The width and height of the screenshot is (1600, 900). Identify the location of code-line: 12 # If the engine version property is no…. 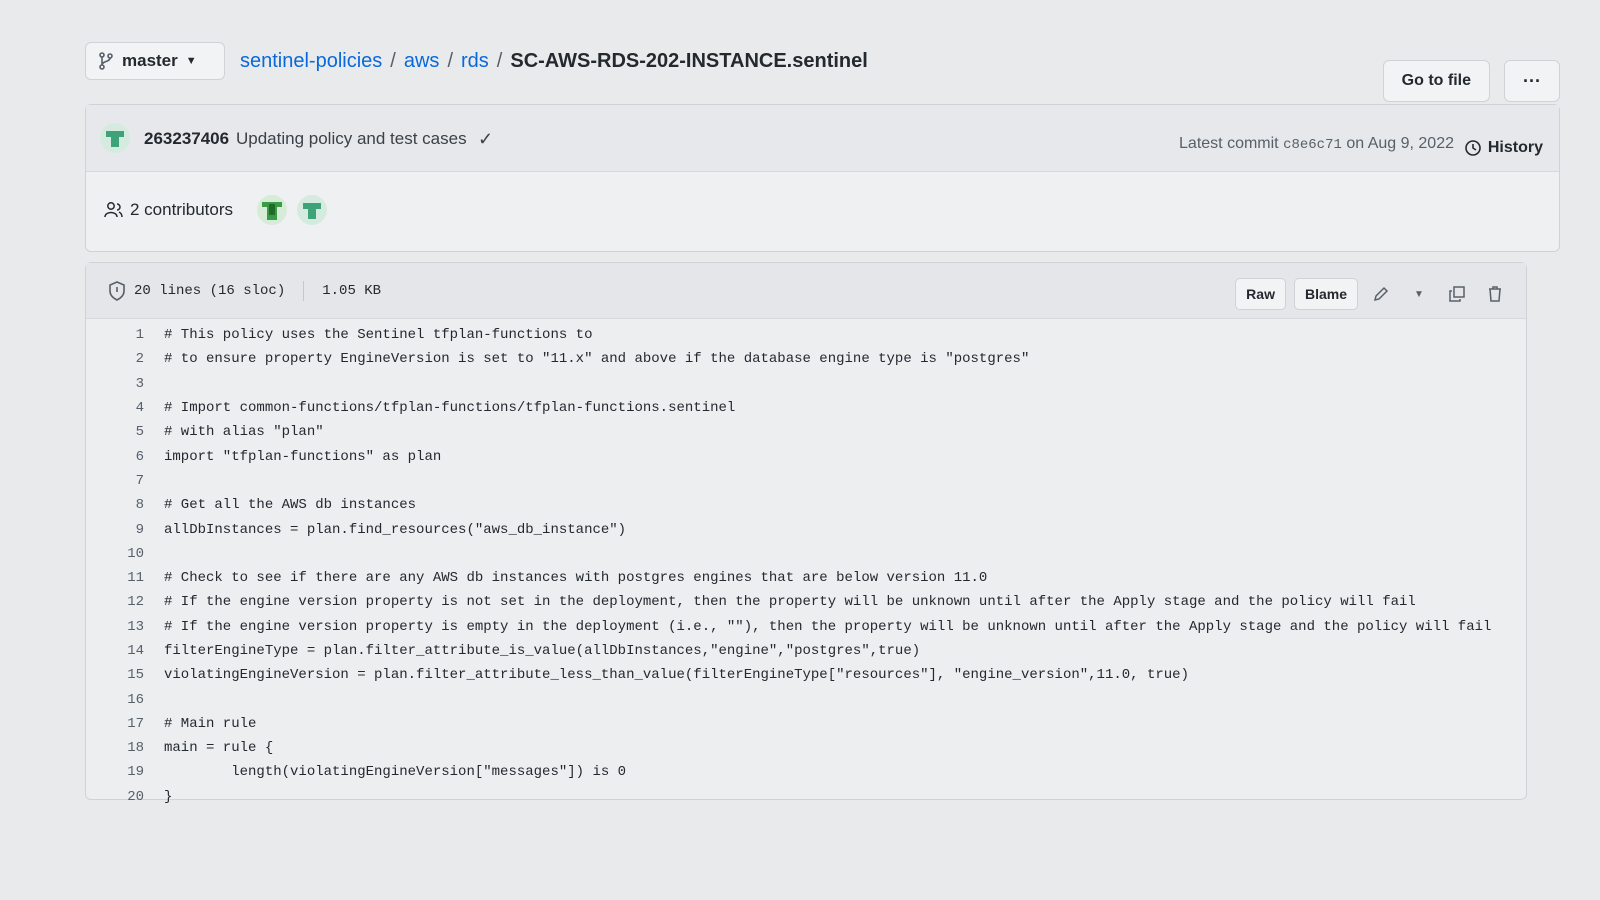
(806, 602).